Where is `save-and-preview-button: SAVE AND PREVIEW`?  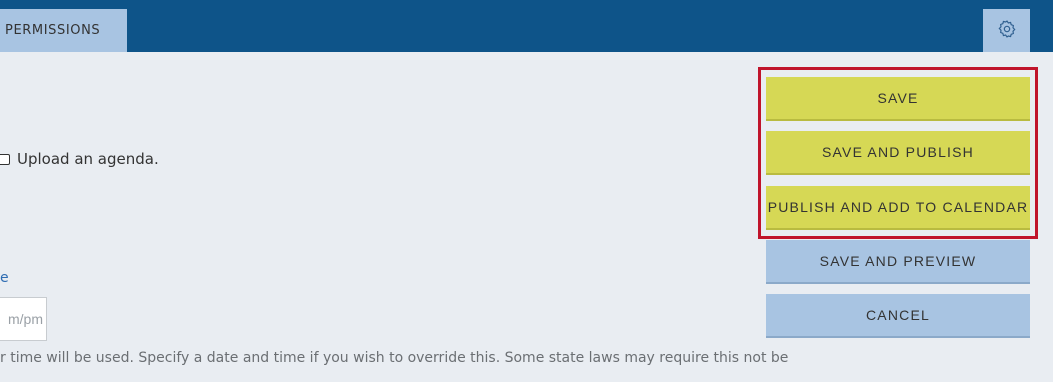 save-and-preview-button: SAVE AND PREVIEW is located at coordinates (898, 262).